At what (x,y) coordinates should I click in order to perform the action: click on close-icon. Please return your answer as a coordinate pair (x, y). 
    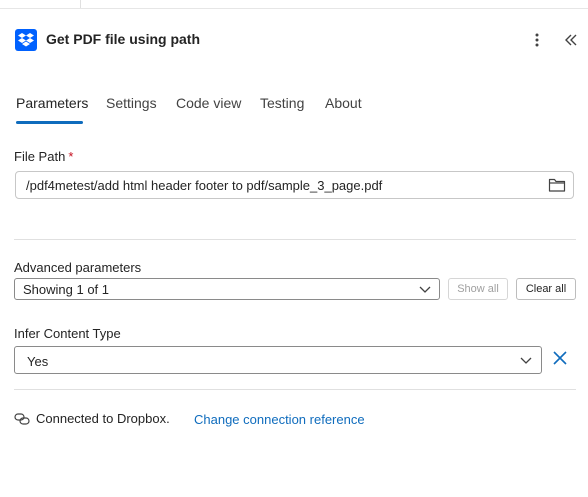
    Looking at the image, I should click on (560, 358).